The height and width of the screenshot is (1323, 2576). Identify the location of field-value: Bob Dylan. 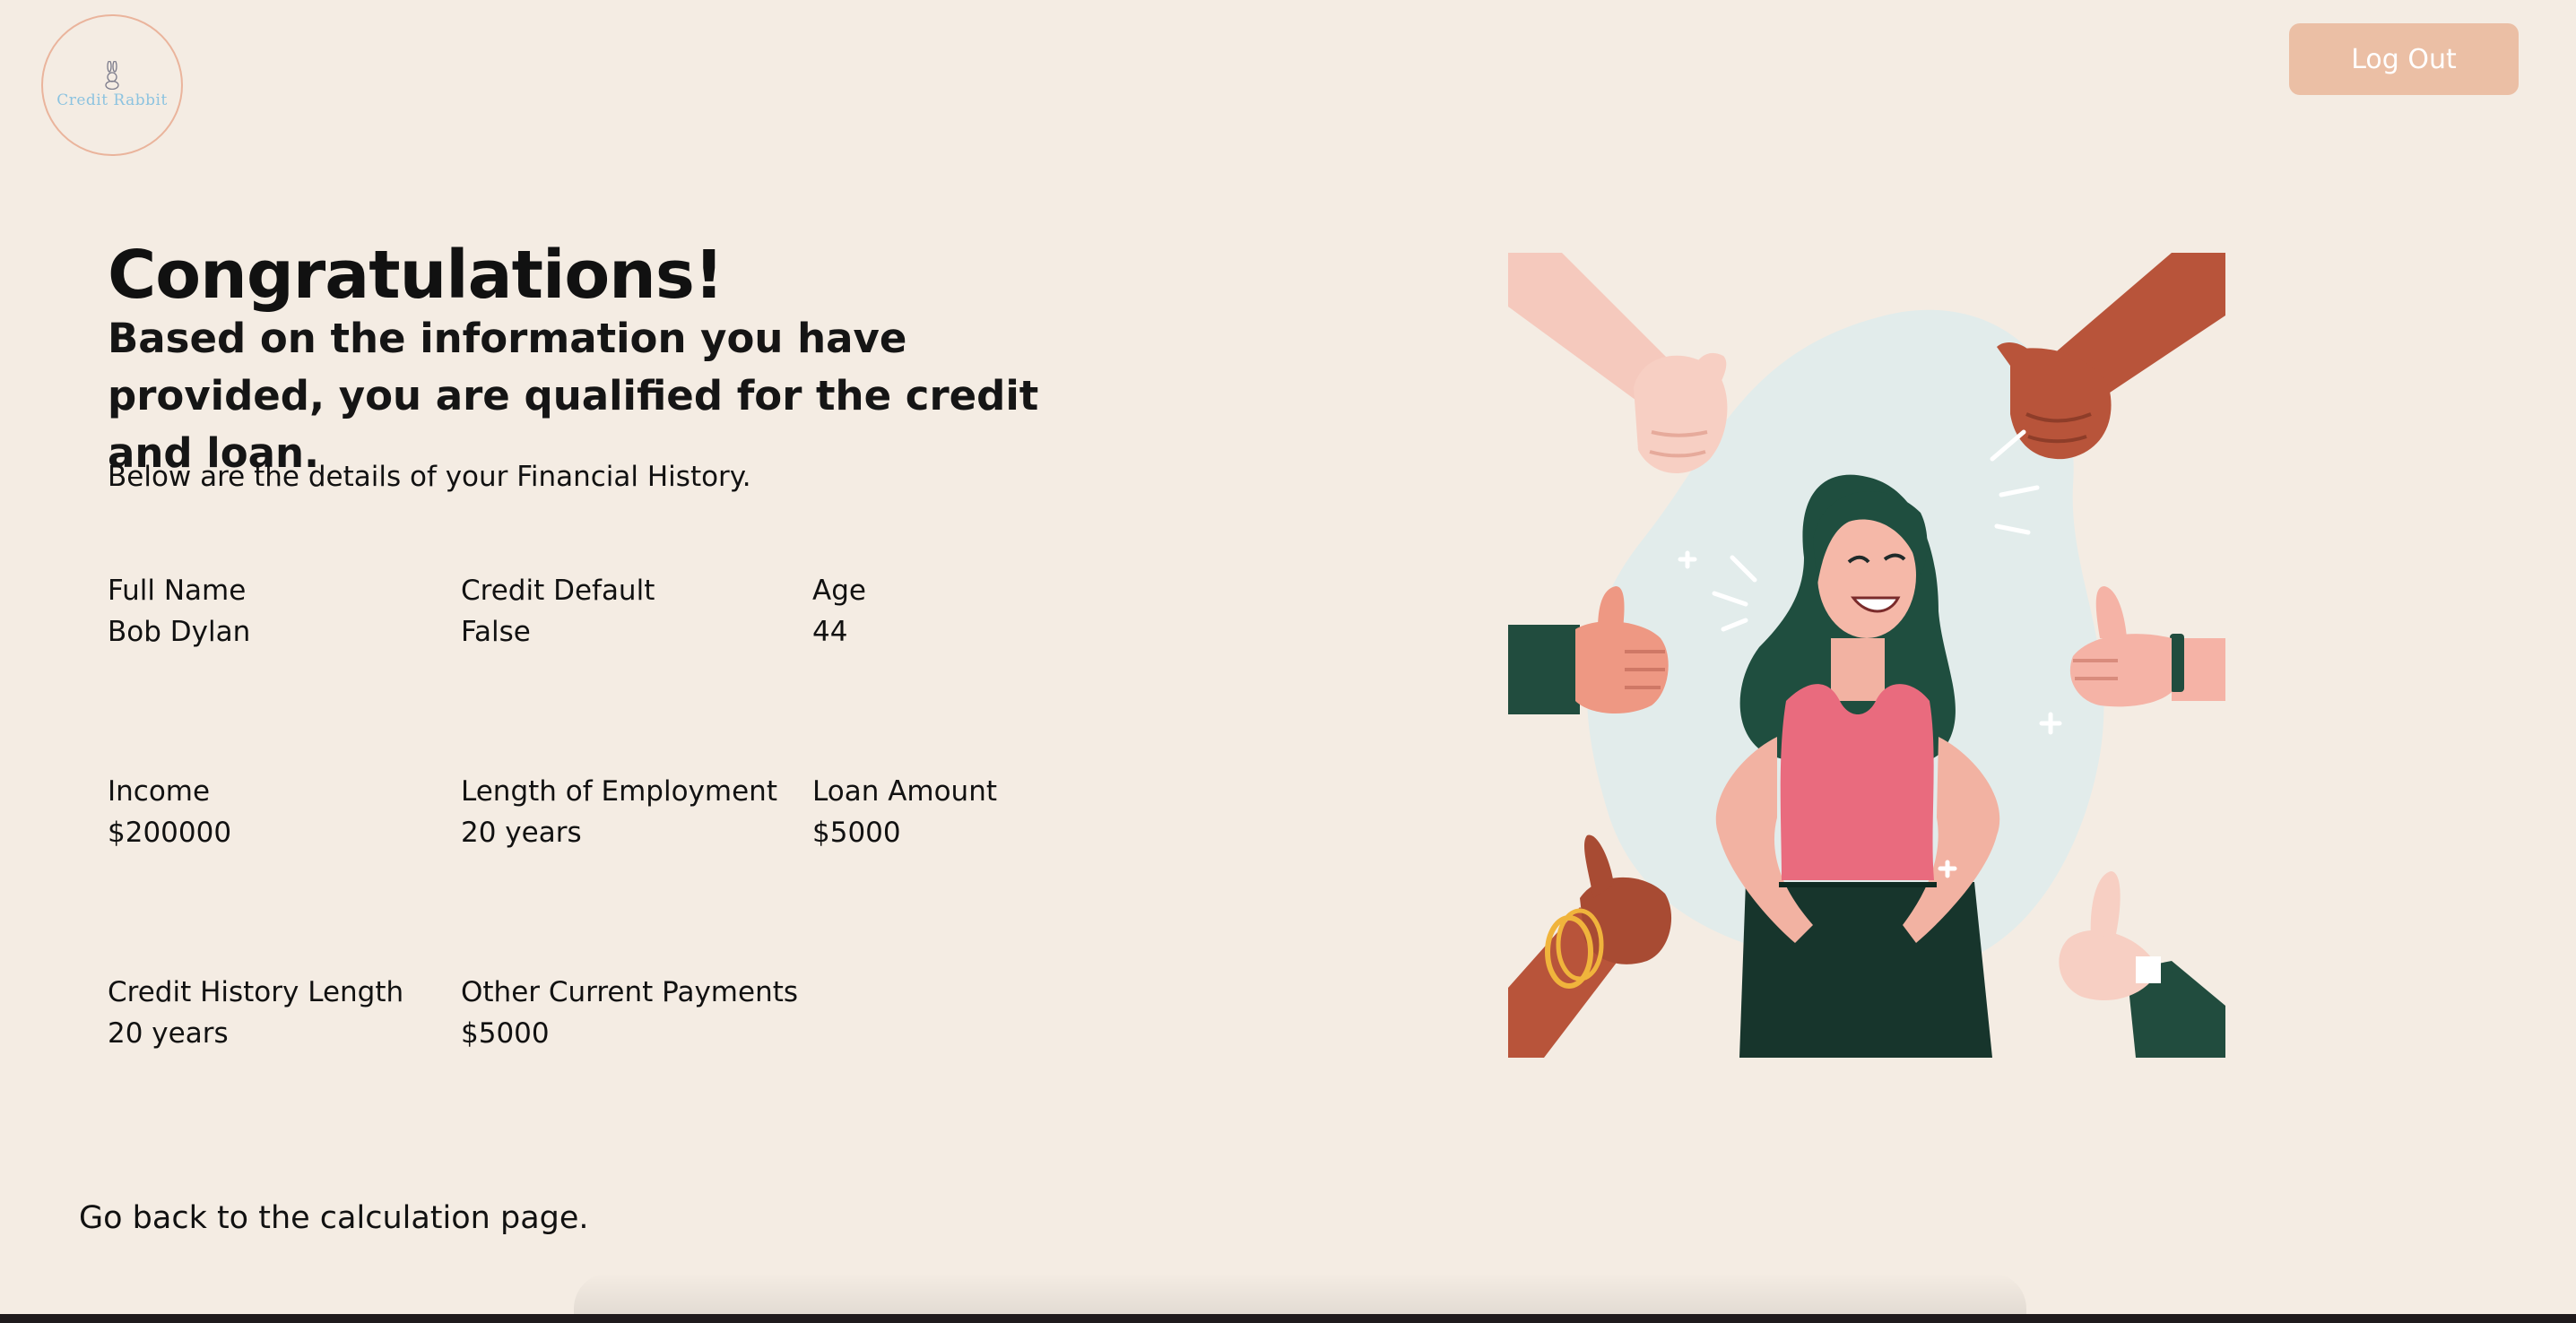
(179, 632).